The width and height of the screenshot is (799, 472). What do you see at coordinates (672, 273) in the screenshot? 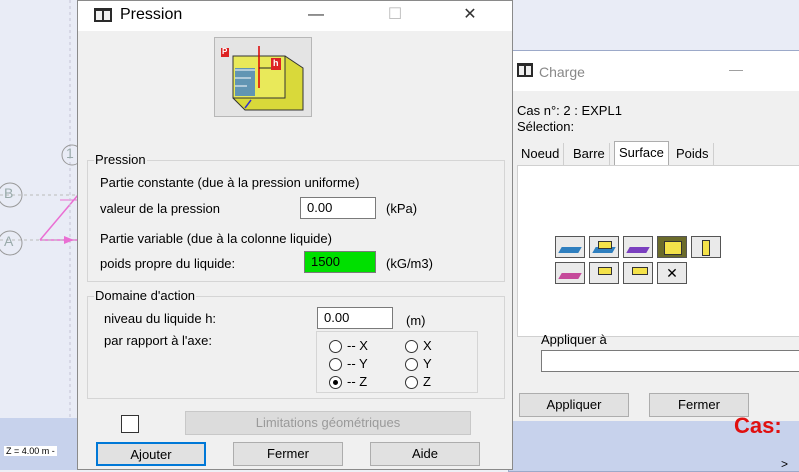
I see `delete-load-button: ✕` at bounding box center [672, 273].